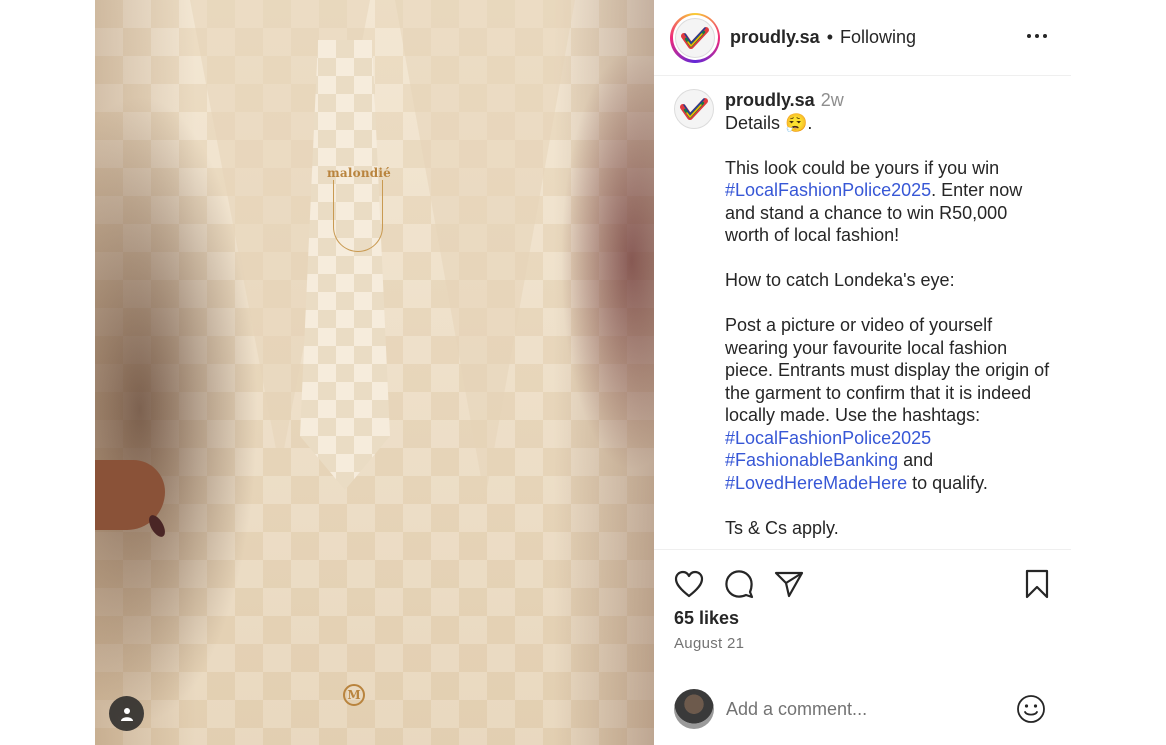 Image resolution: width=1166 pixels, height=745 pixels. I want to click on post-actions, so click(862, 584).